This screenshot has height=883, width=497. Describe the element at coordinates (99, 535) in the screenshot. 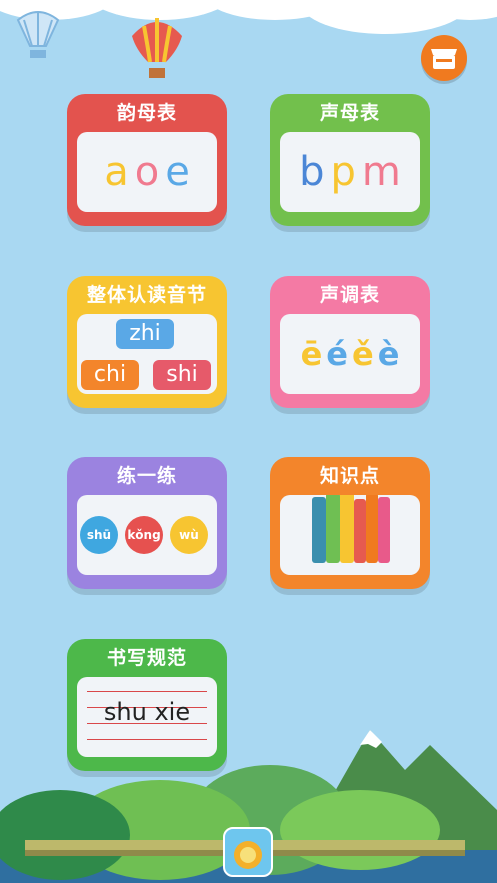

I see `word-shu: shū` at that location.